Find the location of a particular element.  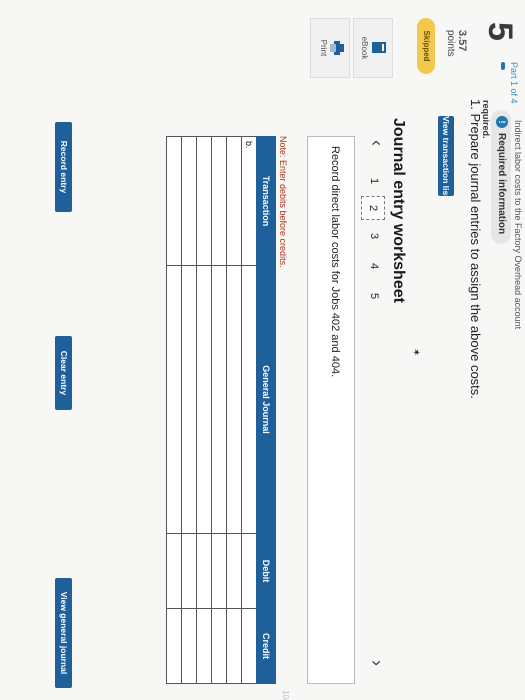

book-icon is located at coordinates (379, 47).